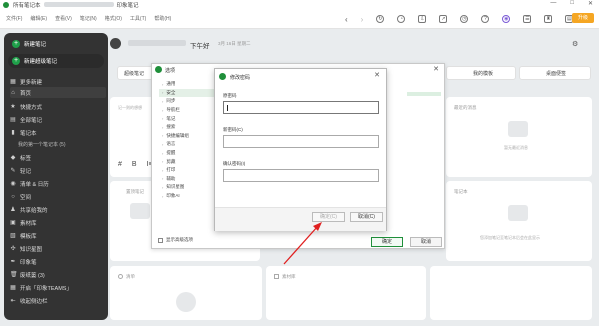  Describe the element at coordinates (13, 183) in the screenshot. I see `check-icon: ◉` at that location.